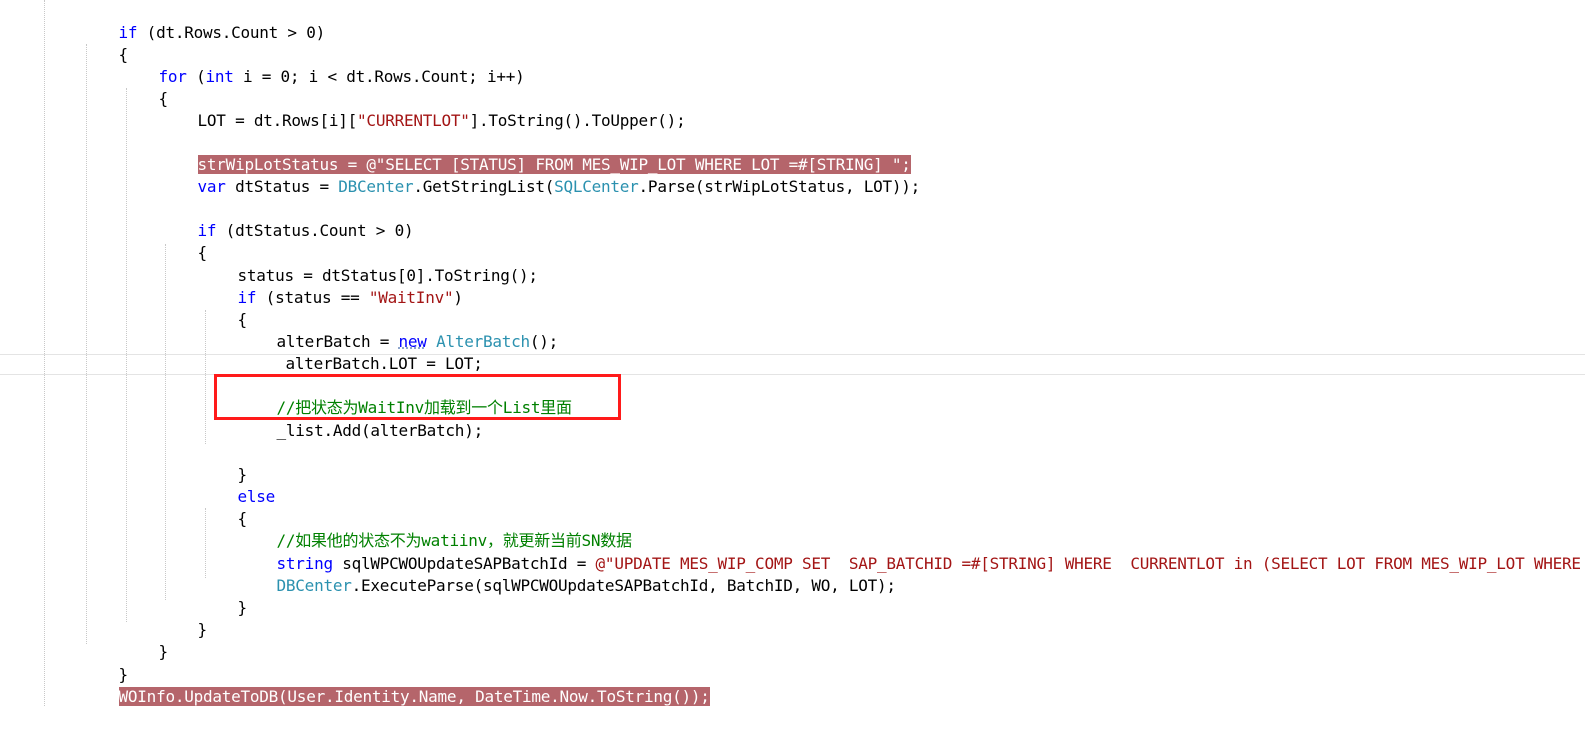 This screenshot has height=730, width=1585. Describe the element at coordinates (596, 186) in the screenshot. I see `type-token: SQLCenter` at that location.